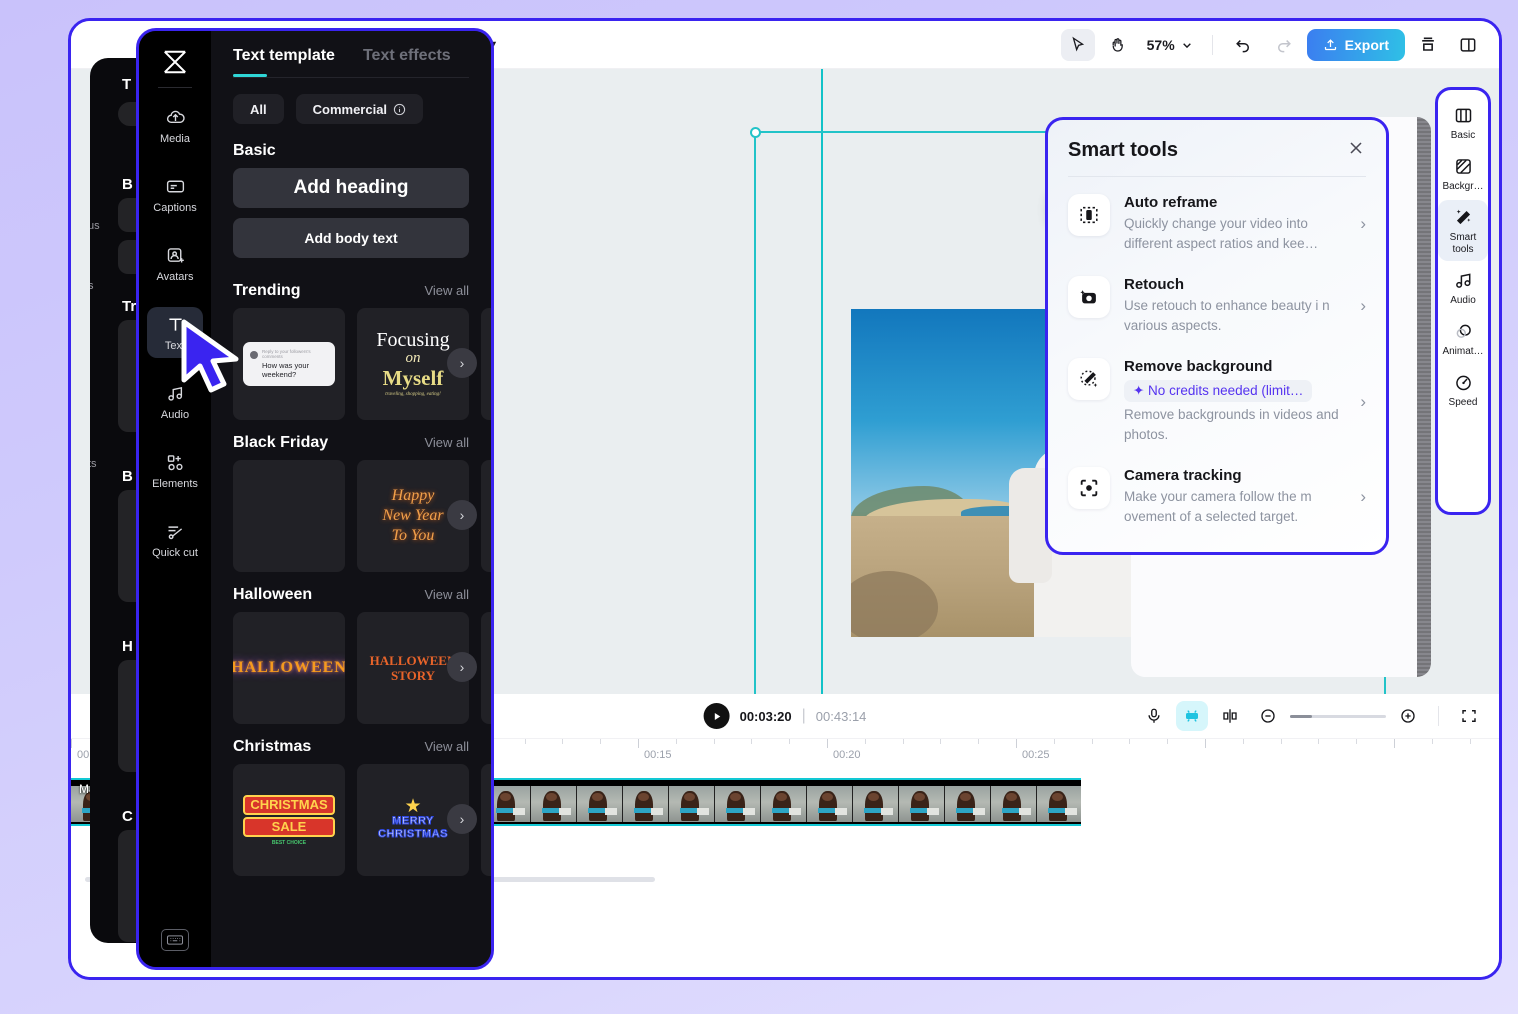 The height and width of the screenshot is (1014, 1518). Describe the element at coordinates (351, 238) in the screenshot. I see `add-body-text-button: Add body text` at that location.